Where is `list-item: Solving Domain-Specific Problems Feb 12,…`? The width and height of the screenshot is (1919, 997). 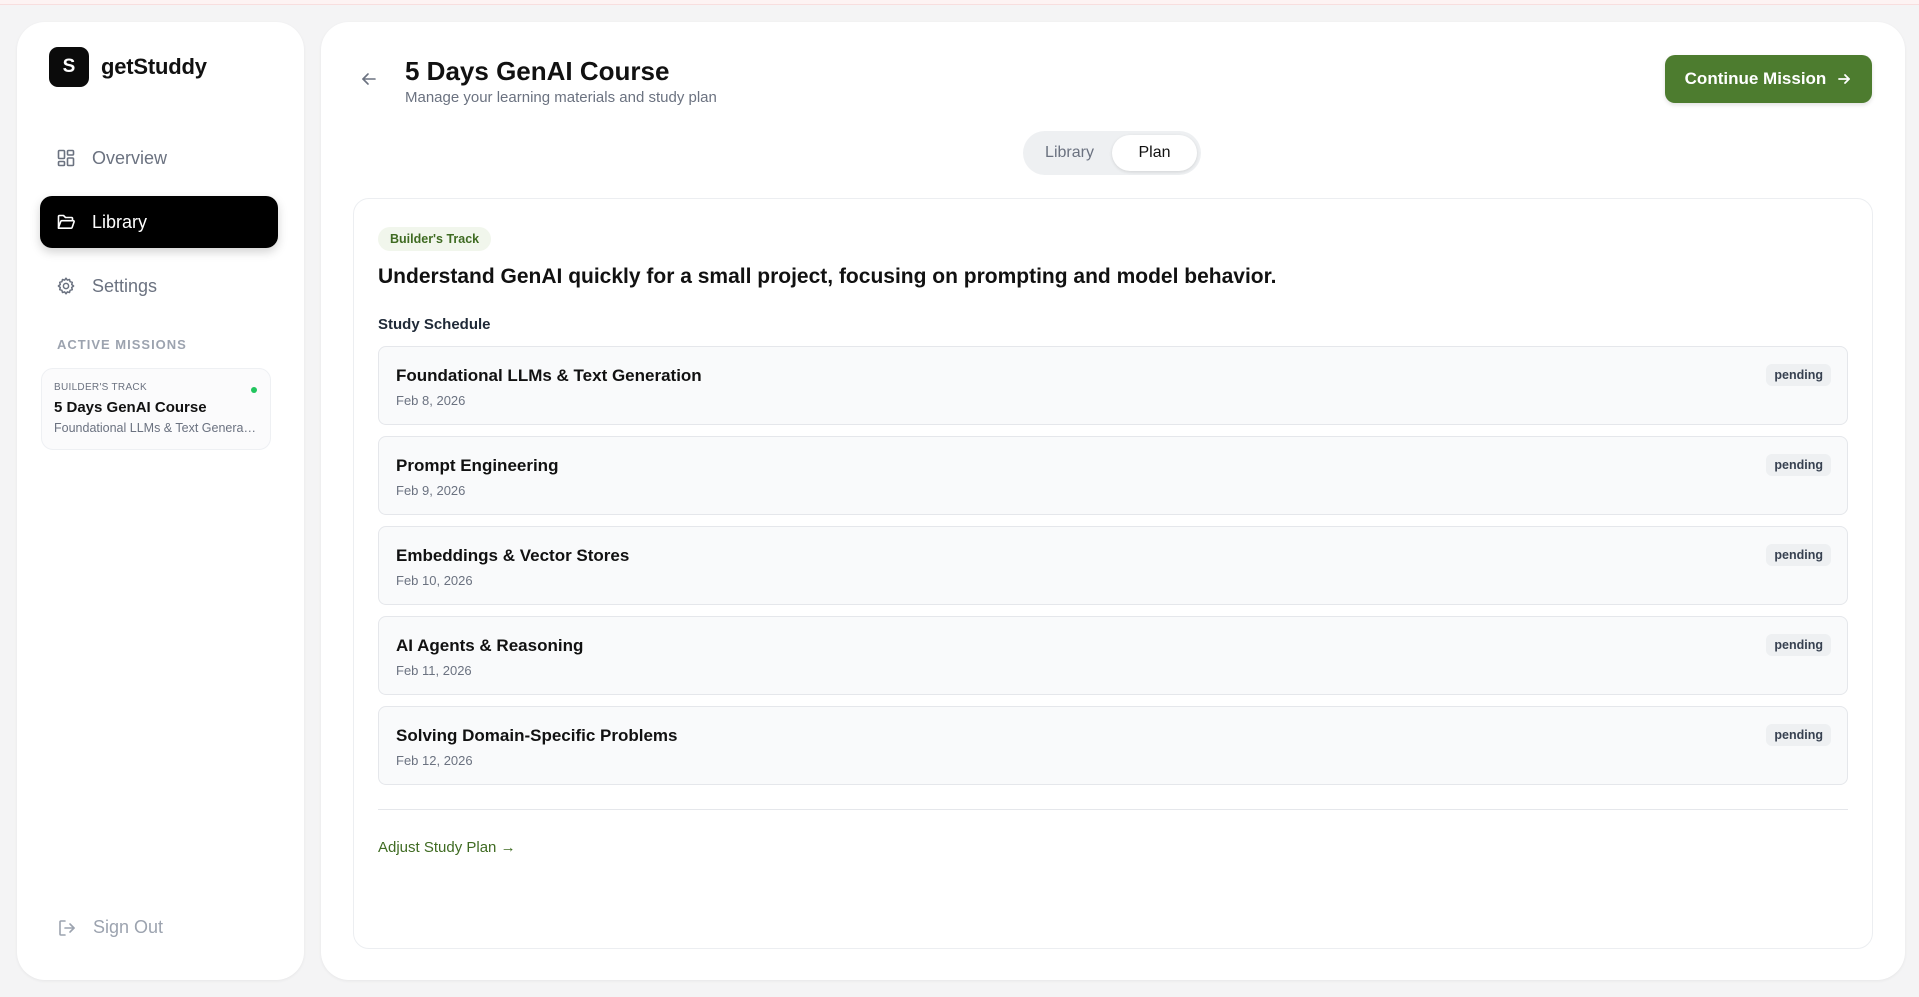
list-item: Solving Domain-Specific Problems Feb 12,… is located at coordinates (1113, 745).